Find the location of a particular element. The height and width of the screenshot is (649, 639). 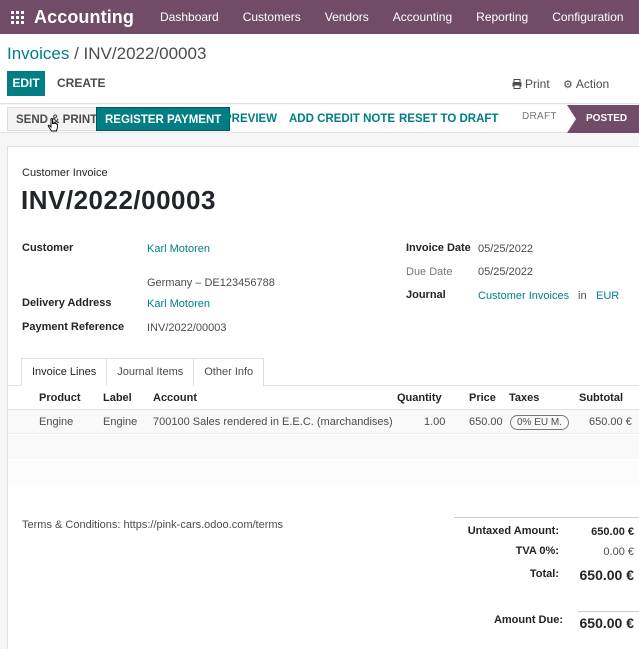

apps-menu-icon is located at coordinates (17, 17).